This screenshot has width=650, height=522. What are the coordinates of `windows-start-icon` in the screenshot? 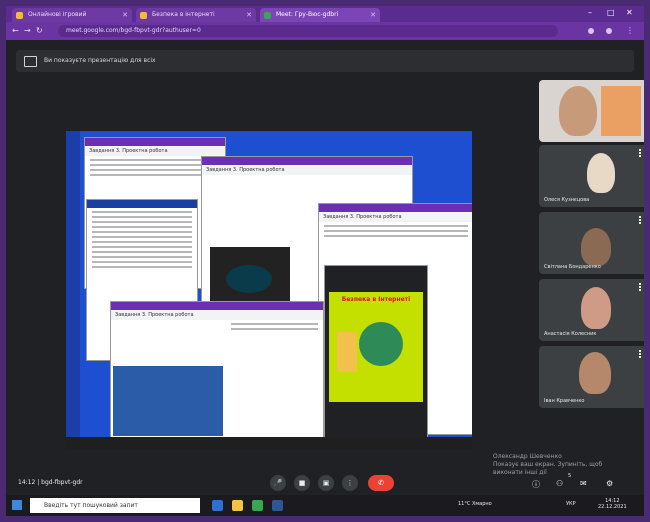 It's located at (17, 505).